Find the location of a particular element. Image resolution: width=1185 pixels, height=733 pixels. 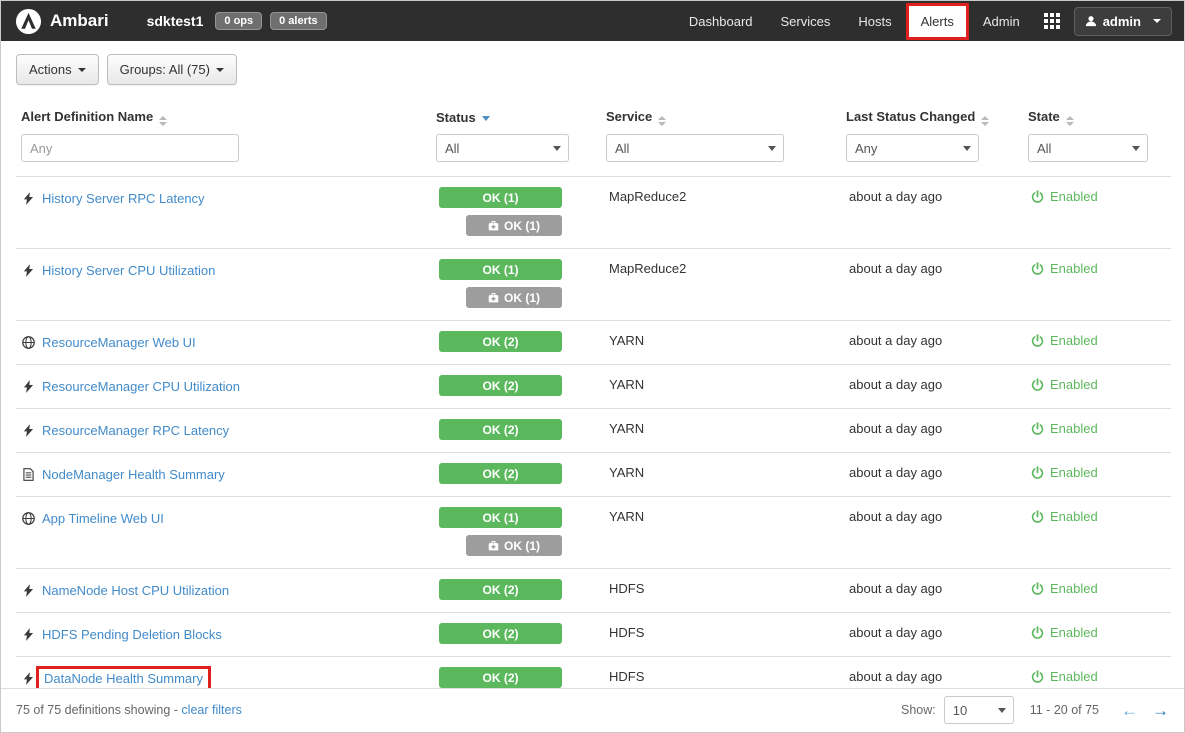

alert-name-cell: HDFS Pending Deletion Blocks is located at coordinates (223, 634).